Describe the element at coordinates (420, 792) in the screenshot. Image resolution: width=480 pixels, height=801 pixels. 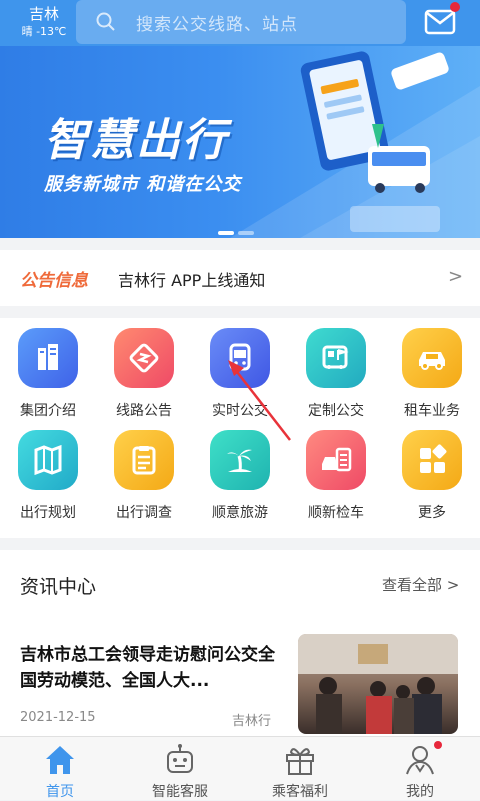
I see `tab-label: 我的` at that location.